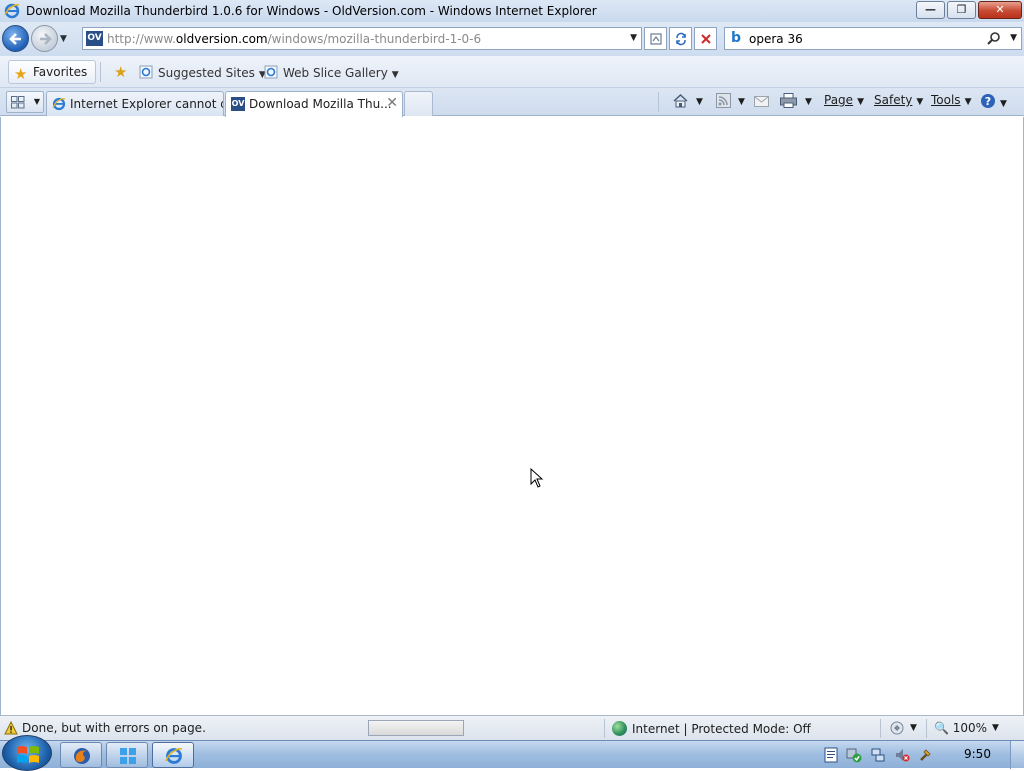 The height and width of the screenshot is (771, 1024). What do you see at coordinates (864, 38) in the screenshot?
I see `search-input` at bounding box center [864, 38].